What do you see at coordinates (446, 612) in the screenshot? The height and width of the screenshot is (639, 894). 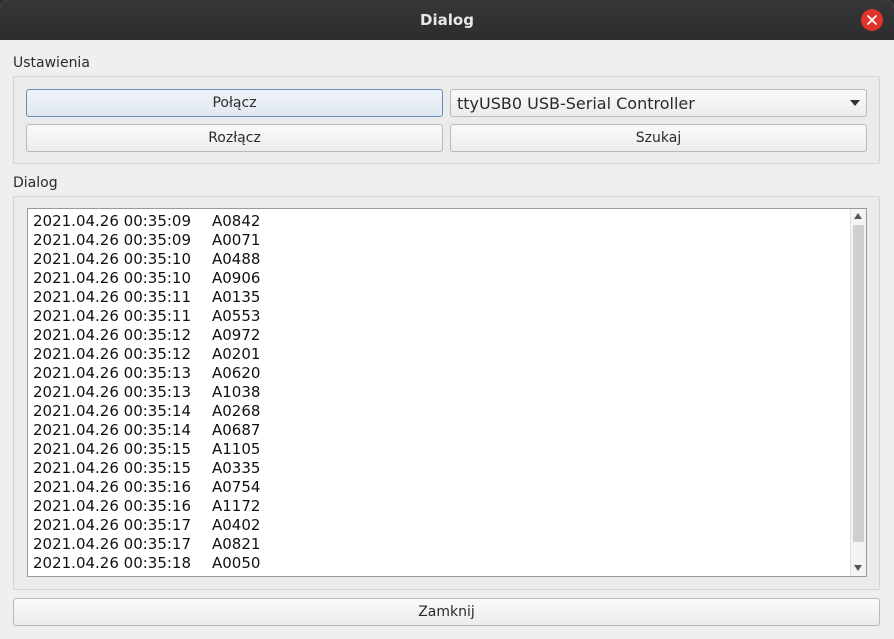 I see `close-button: Zamknij` at bounding box center [446, 612].